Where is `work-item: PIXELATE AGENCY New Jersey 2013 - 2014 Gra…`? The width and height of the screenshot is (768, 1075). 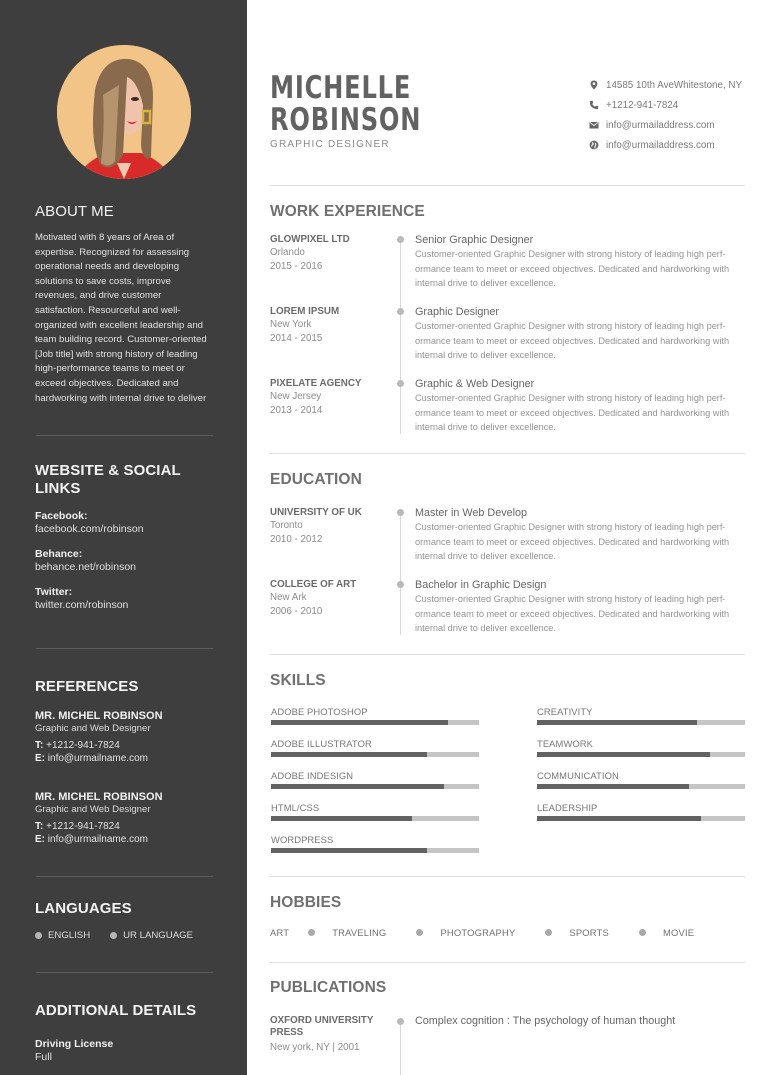 work-item: PIXELATE AGENCY New Jersey 2013 - 2014 Gra… is located at coordinates (507, 414).